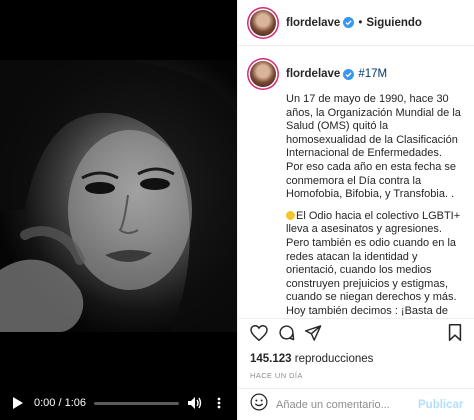 The height and width of the screenshot is (420, 474). I want to click on bookmark-icon, so click(455, 335).